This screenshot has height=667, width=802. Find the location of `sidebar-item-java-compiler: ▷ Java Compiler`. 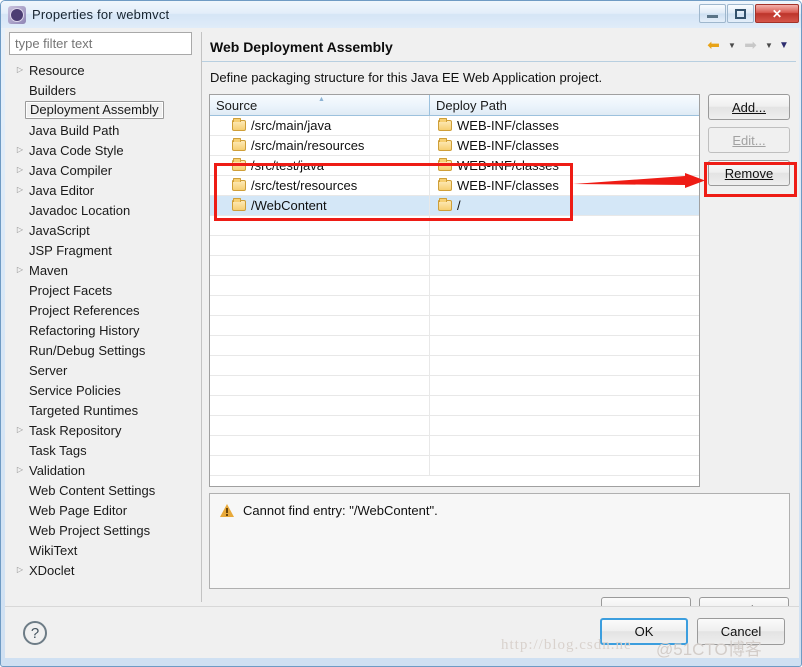

sidebar-item-java-compiler: ▷ Java Compiler is located at coordinates (100, 170).